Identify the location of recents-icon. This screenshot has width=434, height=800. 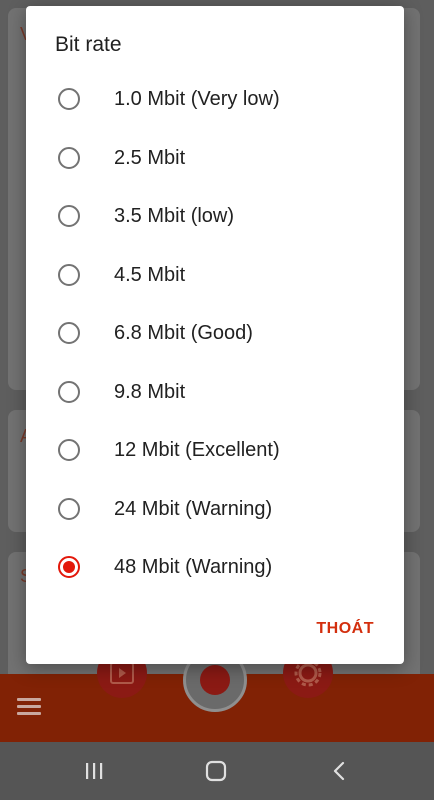
(94, 771).